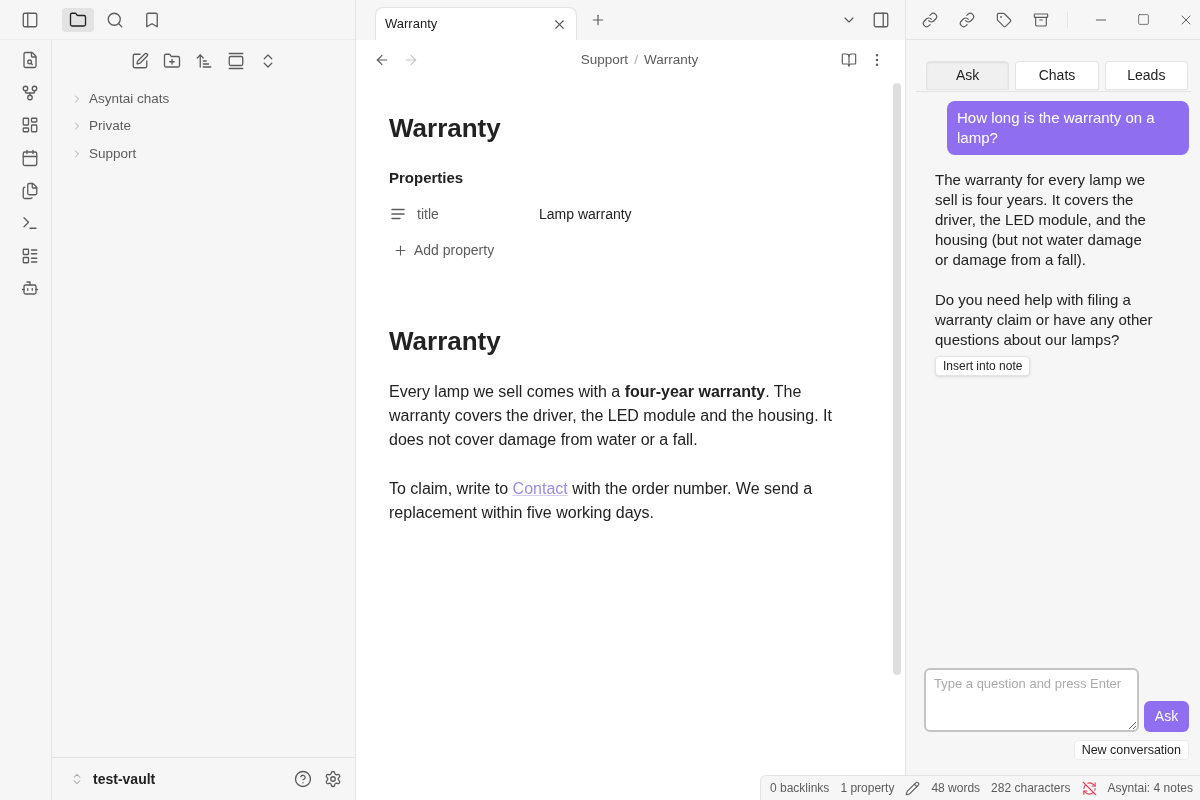 The width and height of the screenshot is (1200, 800). I want to click on status-item: 282 characters, so click(1031, 788).